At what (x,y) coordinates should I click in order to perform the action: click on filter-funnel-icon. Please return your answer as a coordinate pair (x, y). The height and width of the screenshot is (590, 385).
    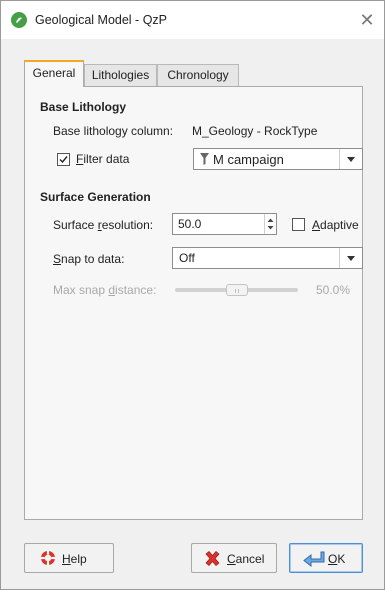
    Looking at the image, I should click on (204, 160).